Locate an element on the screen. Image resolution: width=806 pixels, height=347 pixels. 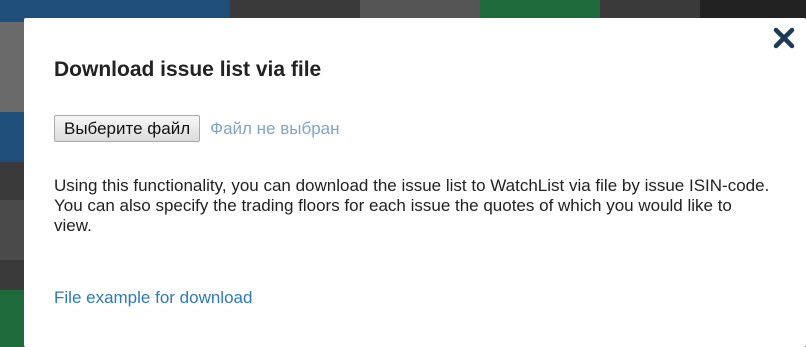
file-example-link: File example for download is located at coordinates (153, 298).